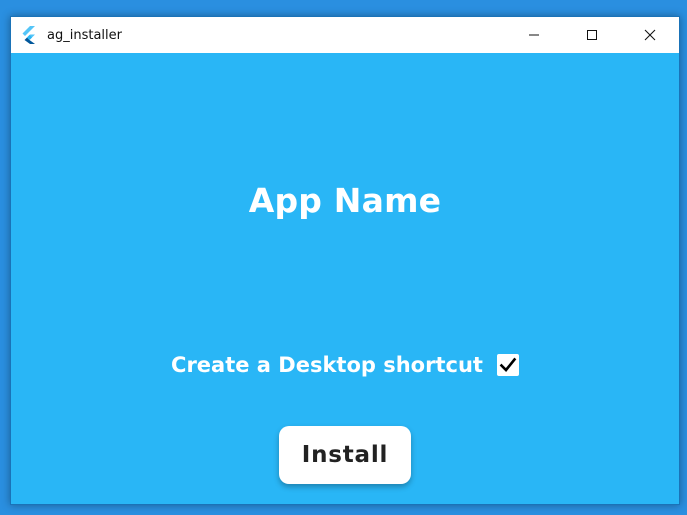 Image resolution: width=687 pixels, height=515 pixels. Describe the element at coordinates (327, 365) in the screenshot. I see `desktop-shortcut-label: Create a Desktop shortcut` at that location.